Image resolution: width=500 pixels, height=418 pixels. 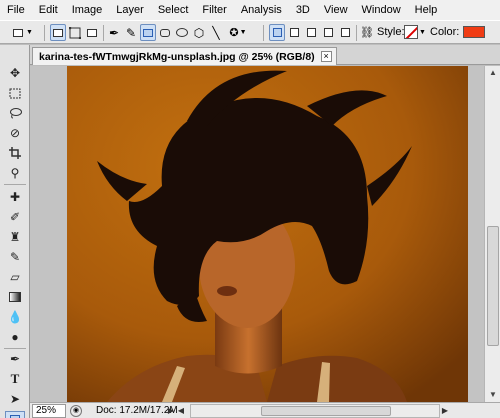 What do you see at coordinates (15, 93) in the screenshot?
I see `marquee-tool` at bounding box center [15, 93].